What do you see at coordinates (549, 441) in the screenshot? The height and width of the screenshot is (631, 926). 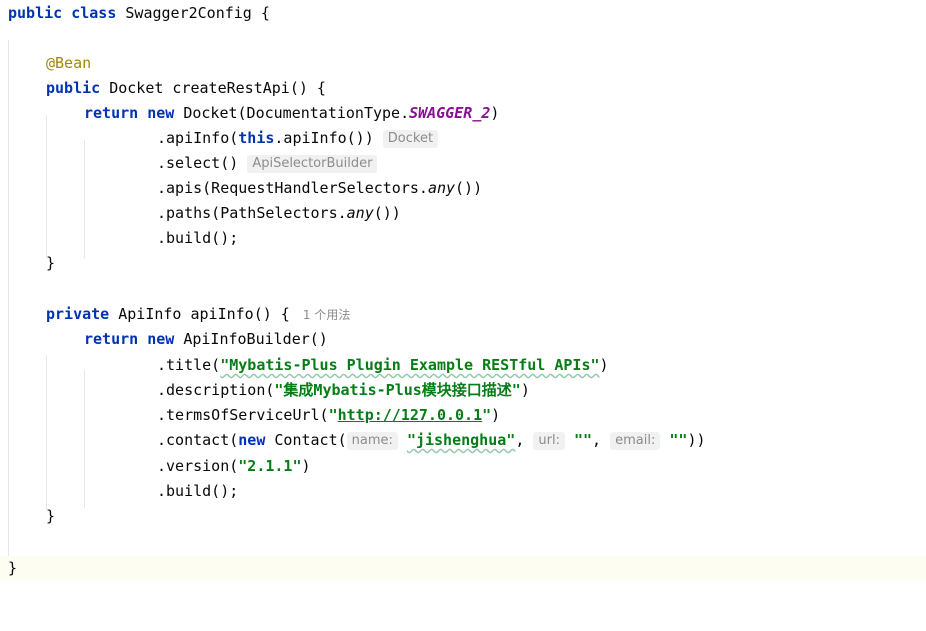 I see `param-hint: url:` at bounding box center [549, 441].